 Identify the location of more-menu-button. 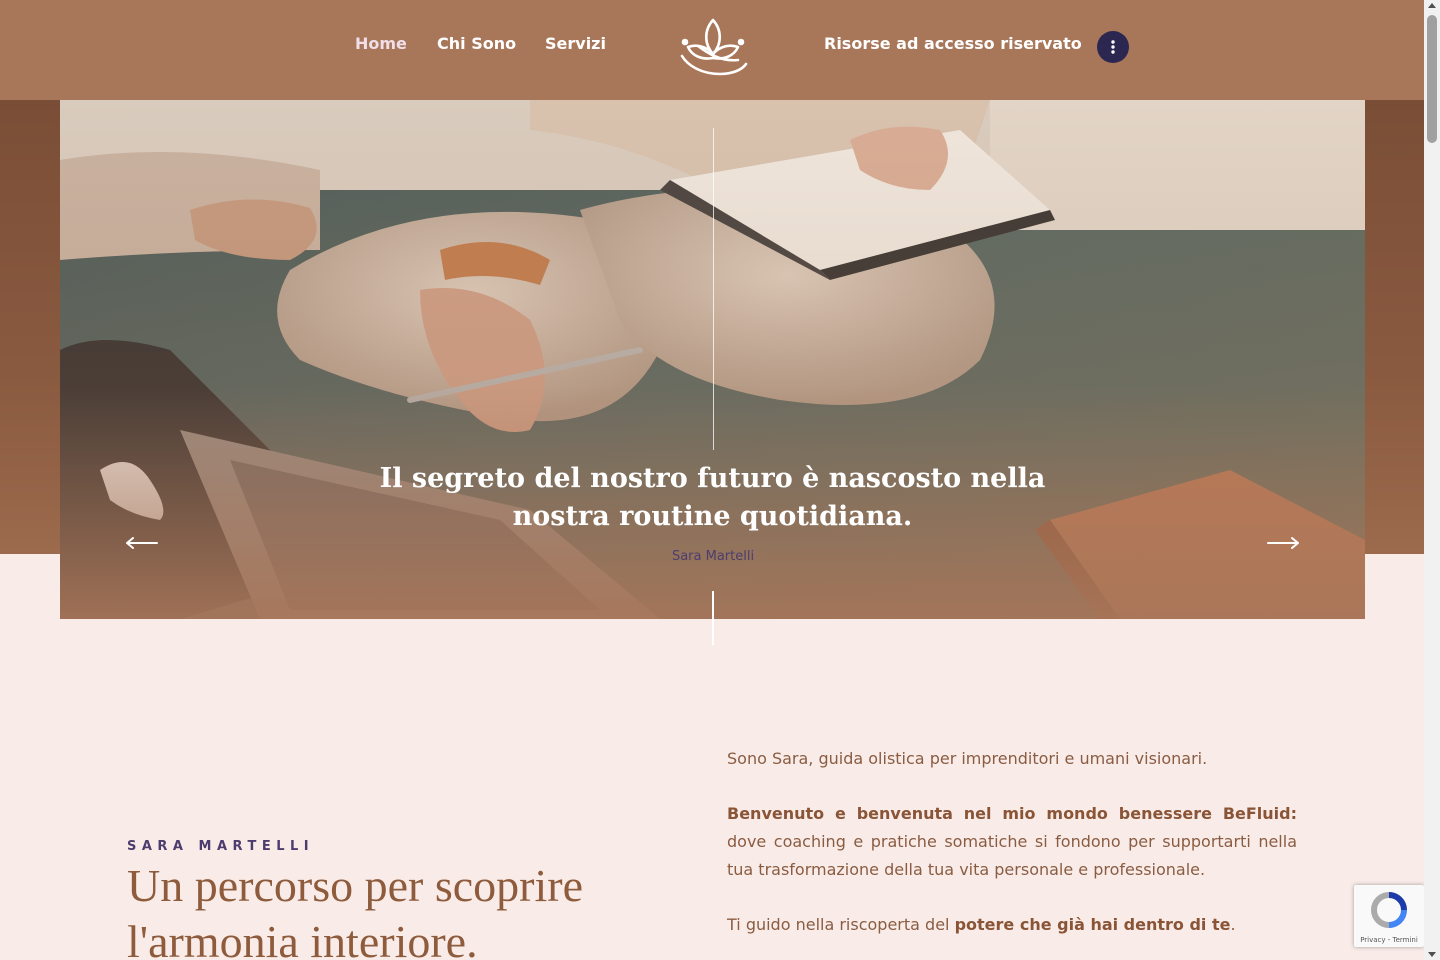
(1113, 47).